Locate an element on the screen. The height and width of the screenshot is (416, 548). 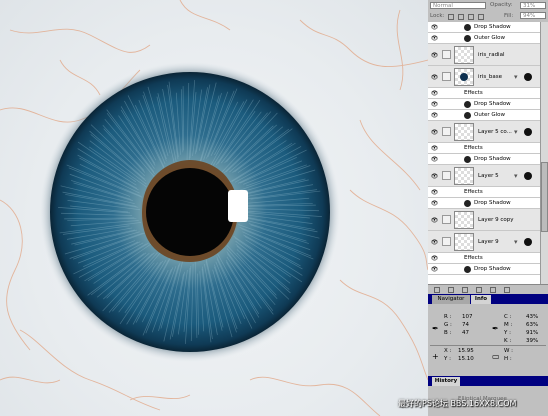
fill-label: Fill: is located at coordinates (509, 16).